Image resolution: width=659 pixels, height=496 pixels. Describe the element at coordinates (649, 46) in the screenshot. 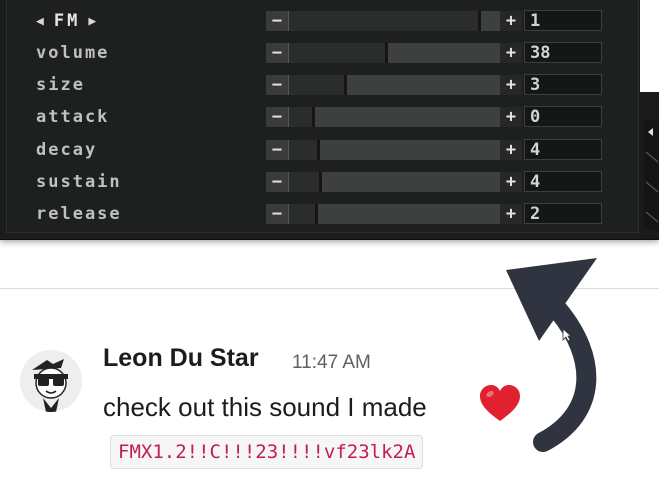

I see `side-white-area` at that location.